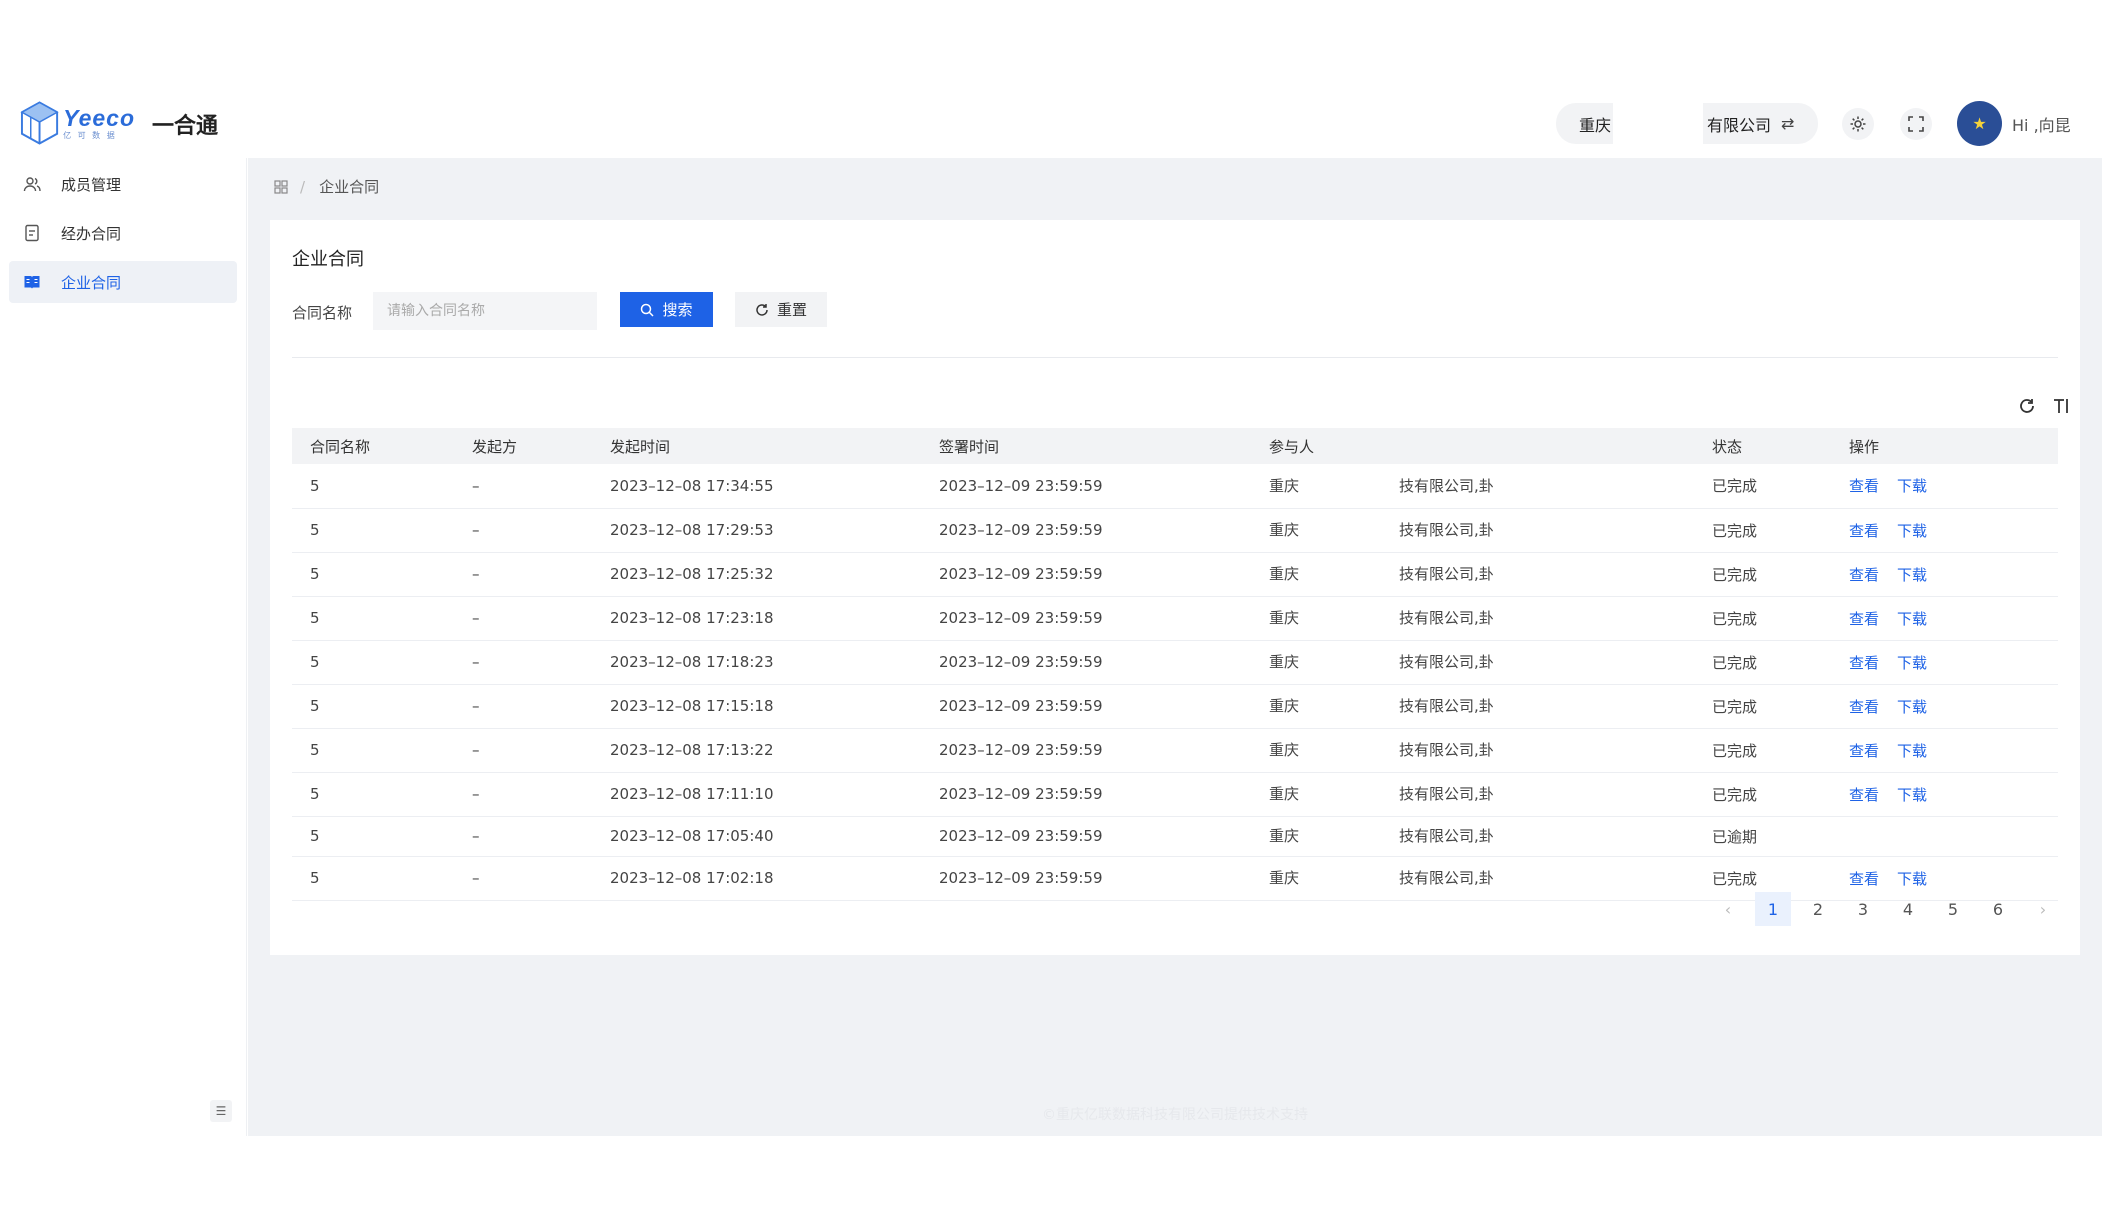 This screenshot has width=2102, height=1226. I want to click on company-name-suffix: 有限公司, so click(1739, 125).